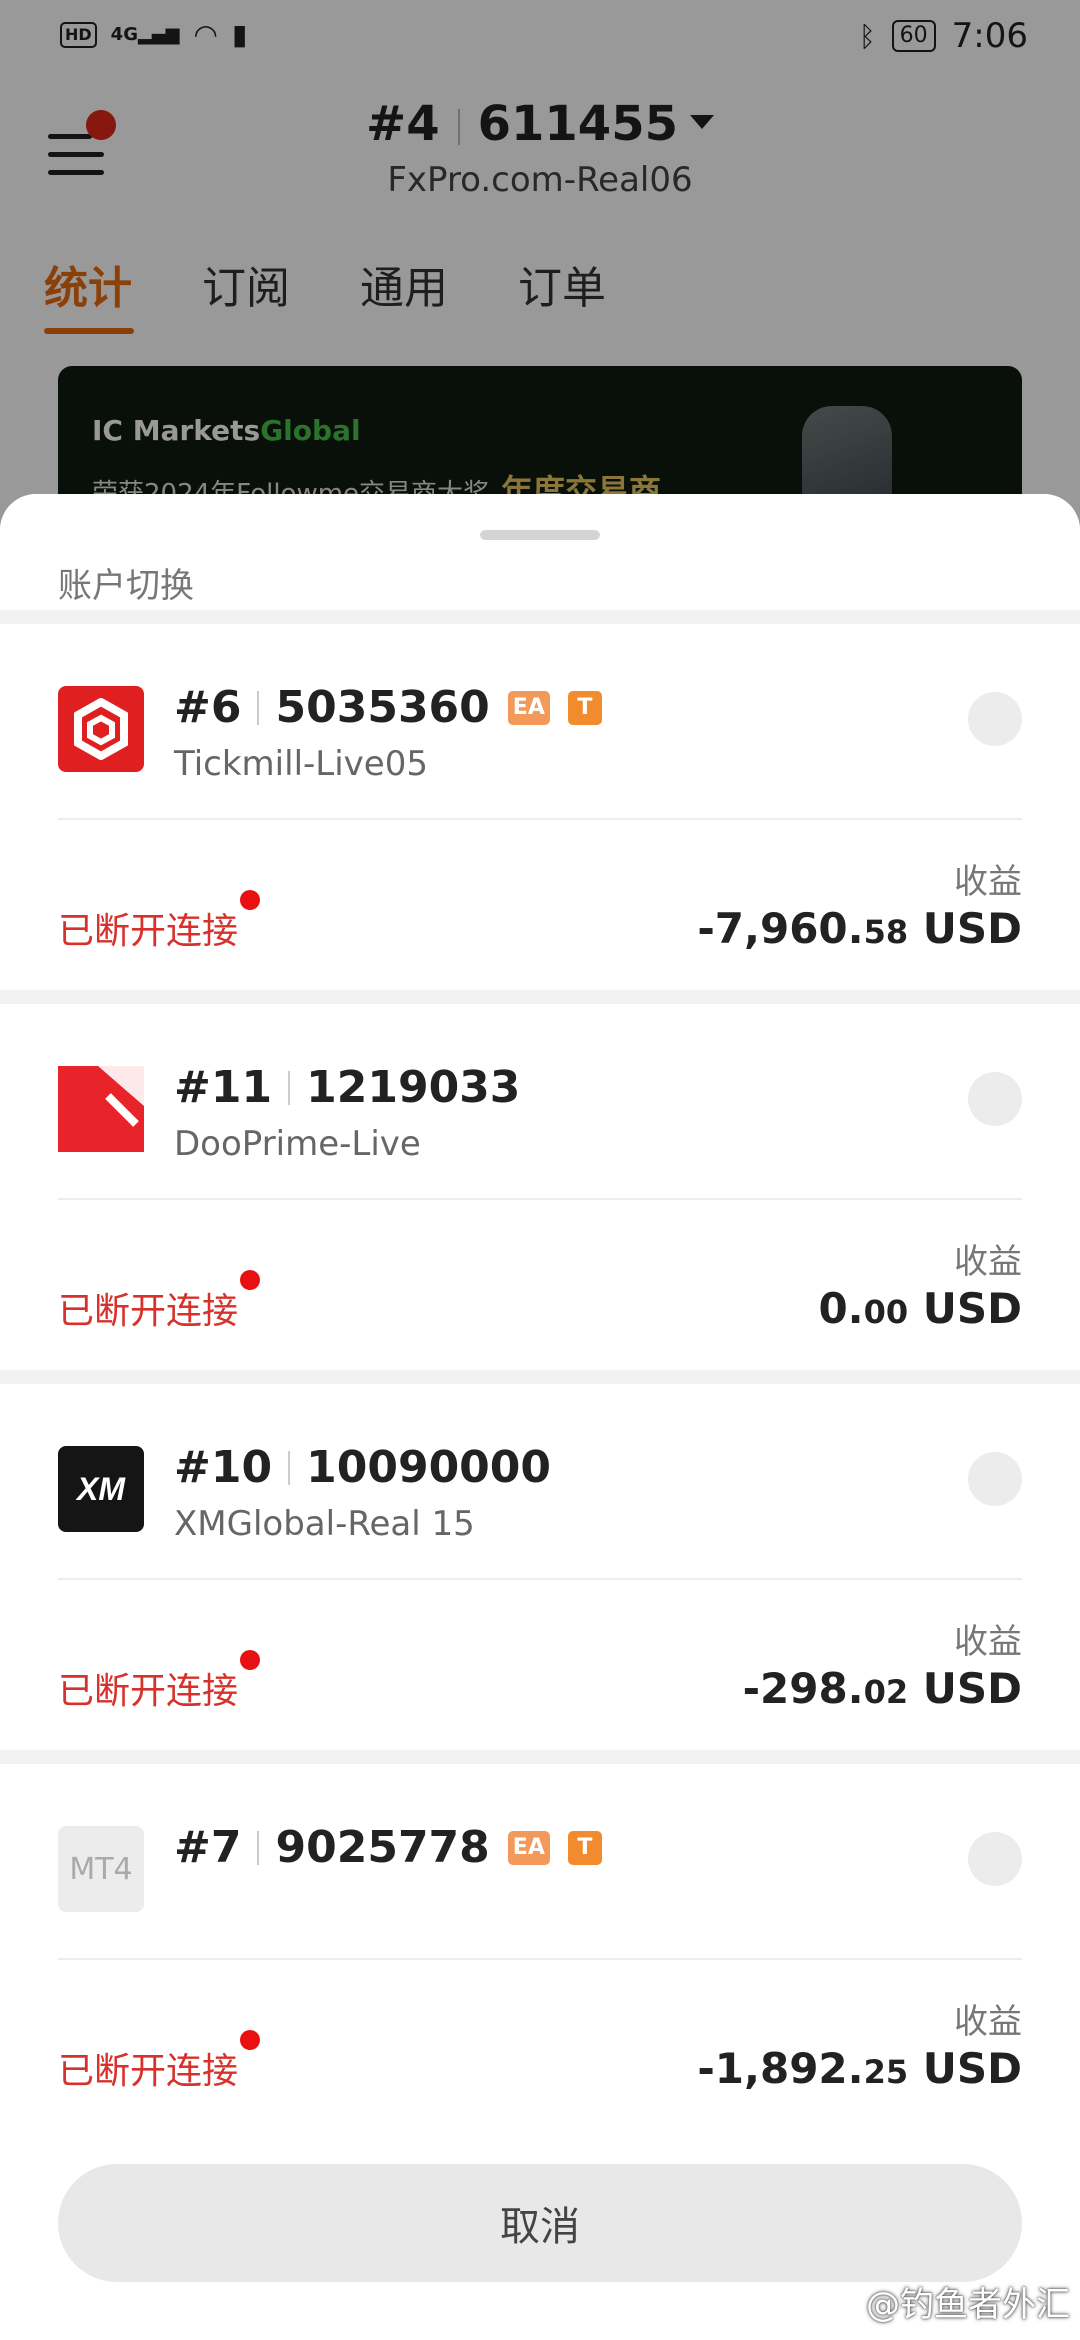 This screenshot has width=1080, height=2340. Describe the element at coordinates (382, 1847) in the screenshot. I see `account-number: 9025778` at that location.